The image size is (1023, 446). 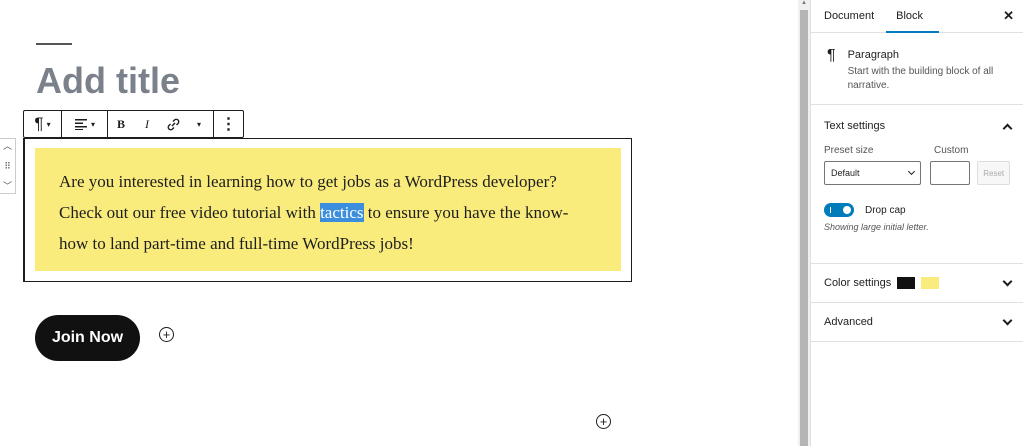 What do you see at coordinates (873, 55) in the screenshot?
I see `block-card-title: Paragraph` at bounding box center [873, 55].